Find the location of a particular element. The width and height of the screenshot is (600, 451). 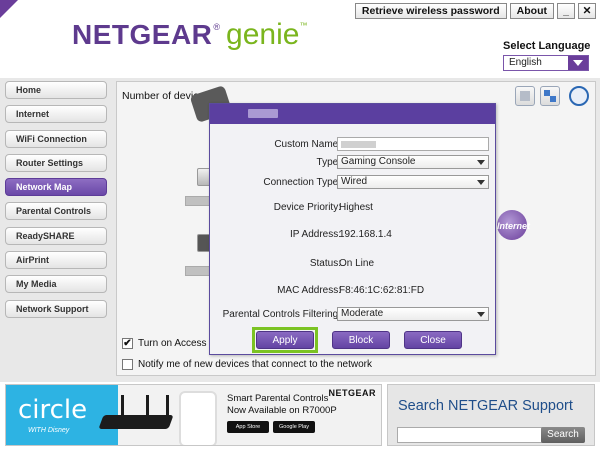

sidebar-item-wifi-connection: WiFi Connection is located at coordinates (56, 138).